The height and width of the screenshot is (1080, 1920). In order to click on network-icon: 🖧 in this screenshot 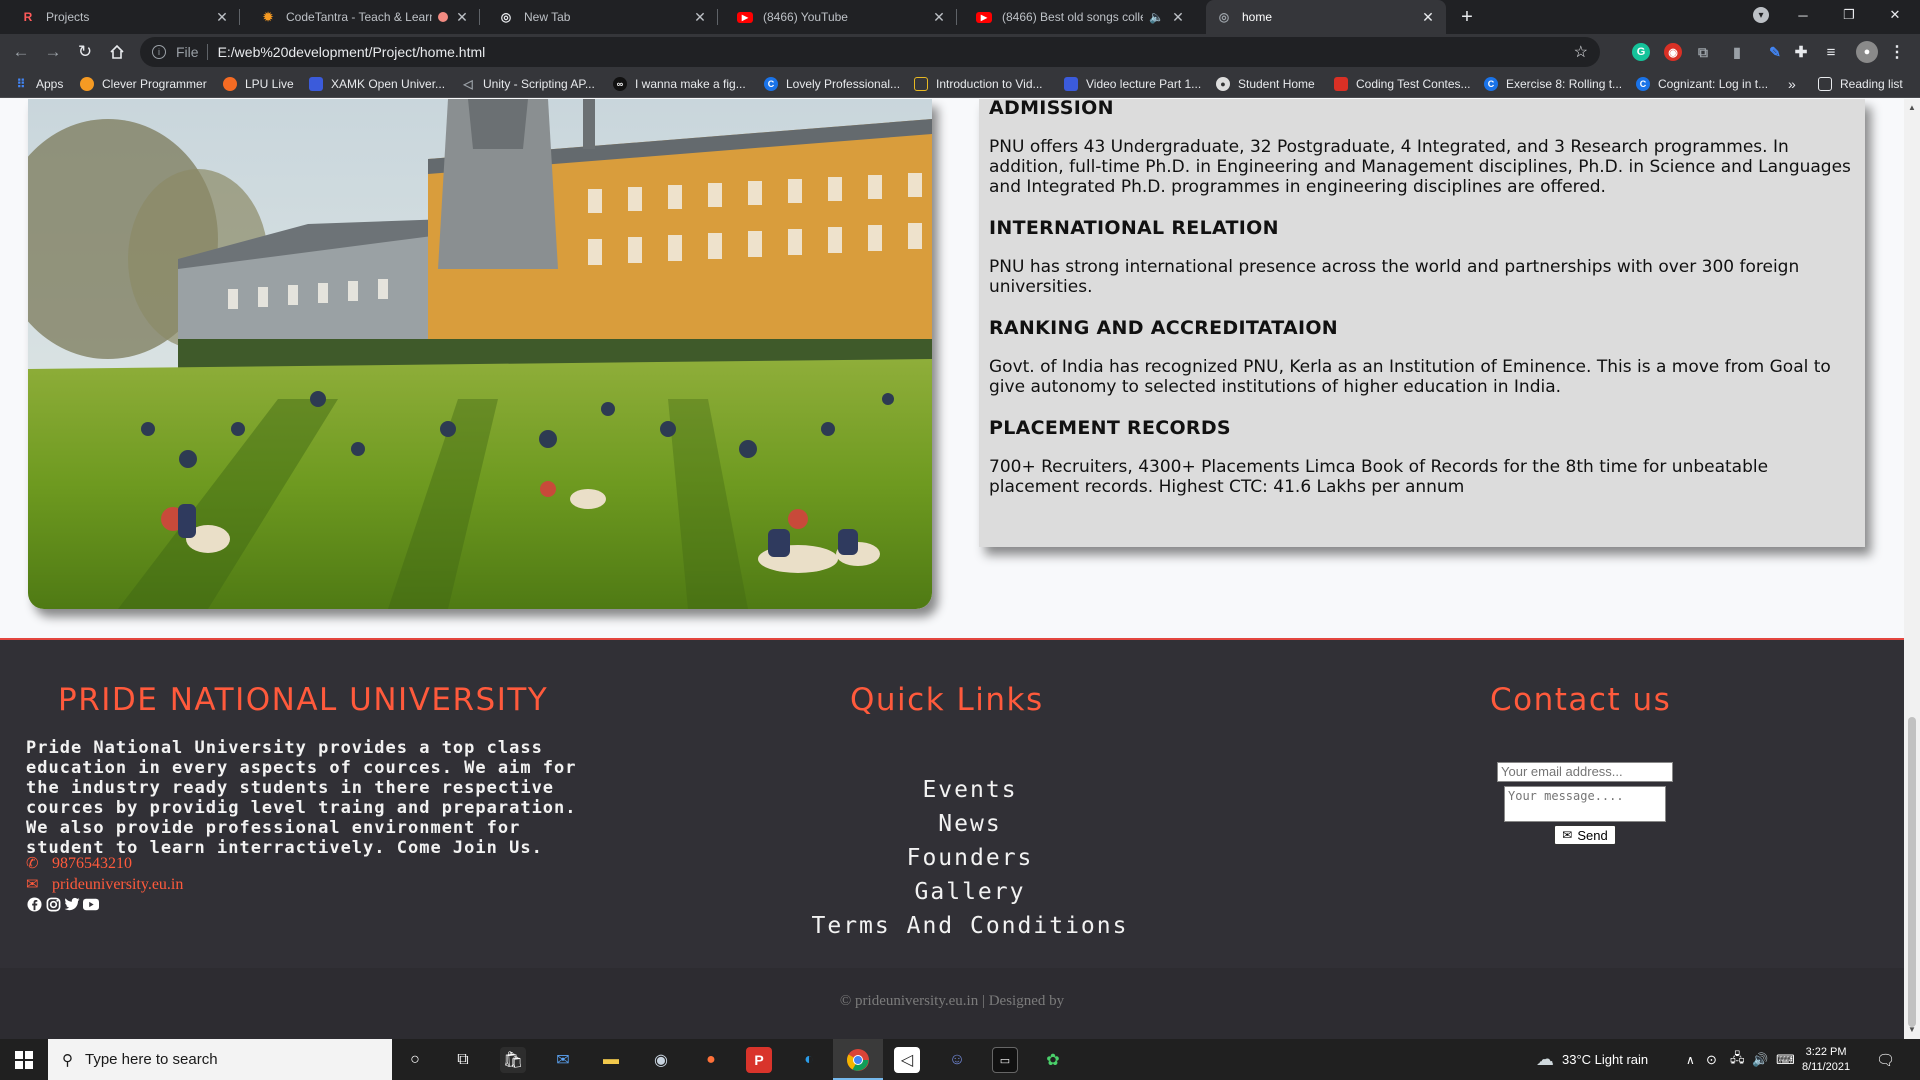, I will do `click(1737, 1059)`.